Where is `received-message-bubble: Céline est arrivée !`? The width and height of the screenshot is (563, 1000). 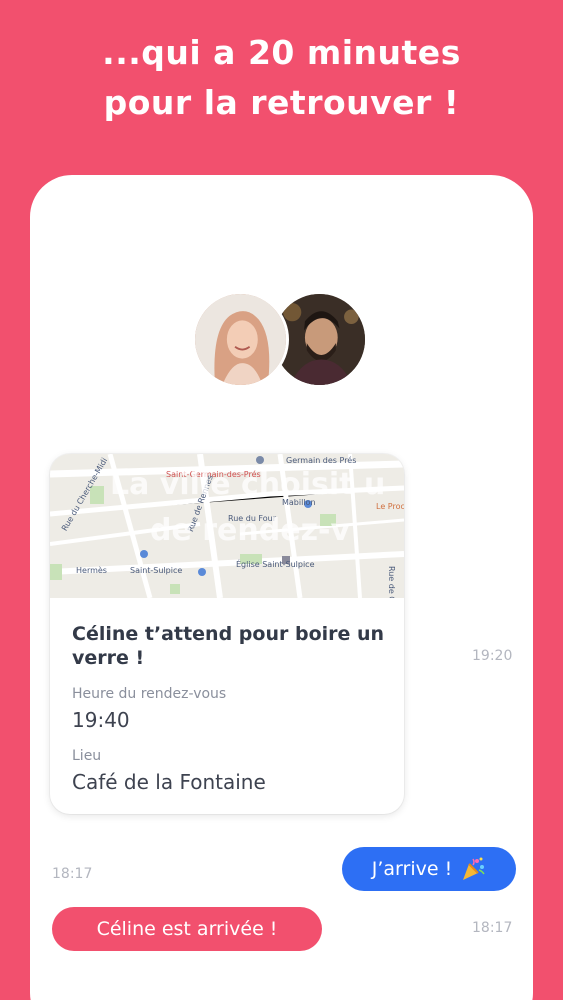 received-message-bubble: Céline est arrivée ! is located at coordinates (187, 929).